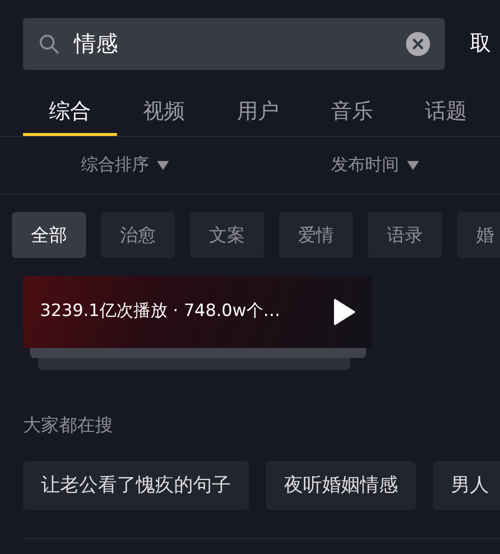 Image resolution: width=500 pixels, height=554 pixels. What do you see at coordinates (68, 426) in the screenshot?
I see `section-title: 大家都在搜` at bounding box center [68, 426].